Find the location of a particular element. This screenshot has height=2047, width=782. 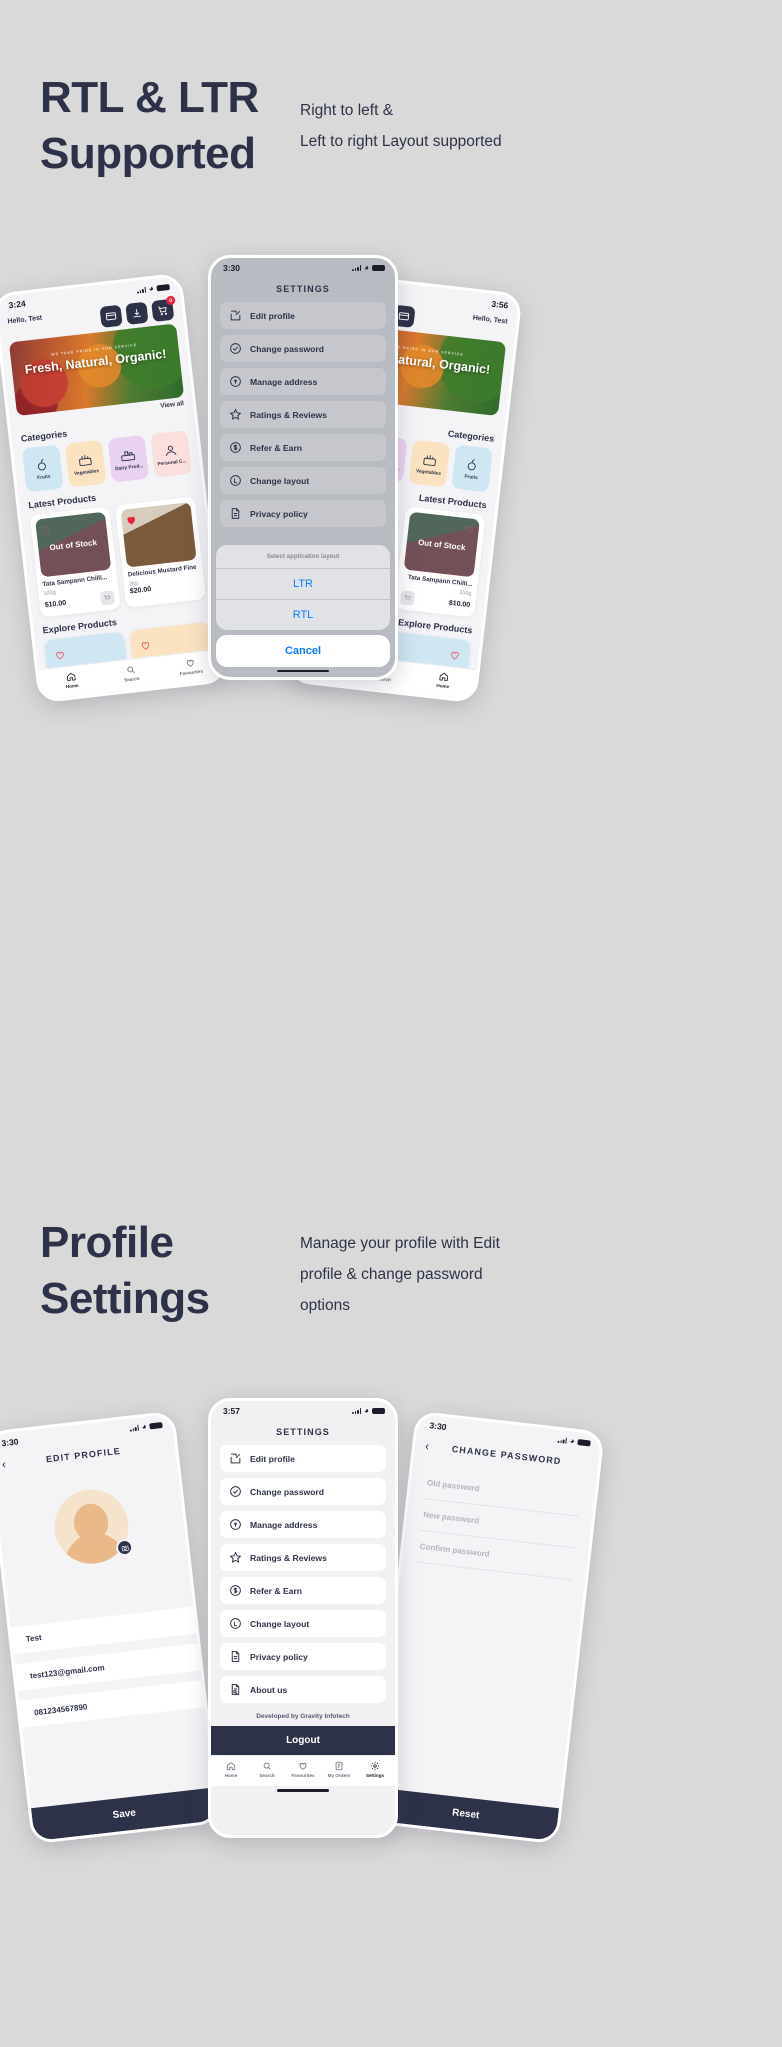

section-1-heading: RTL & LTR Supported is located at coordinates (149, 126).